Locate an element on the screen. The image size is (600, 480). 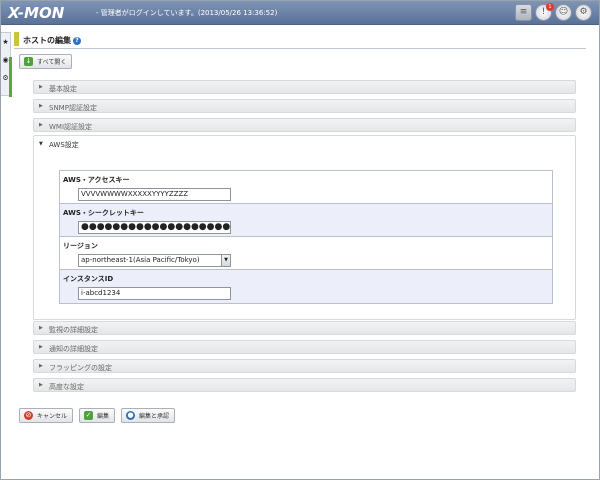
header-icons: ≡ ! 1 ☺ ⚙ is located at coordinates (553, 12).